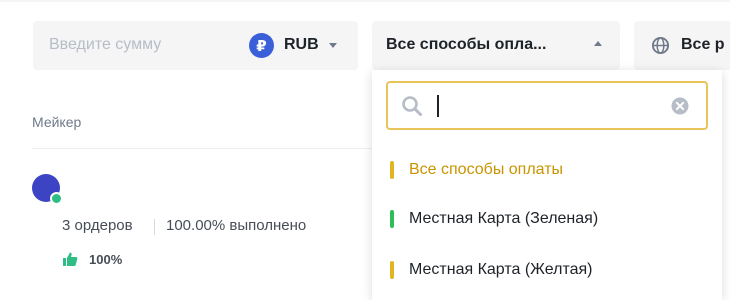  I want to click on currency-select-label: RUB, so click(301, 45).